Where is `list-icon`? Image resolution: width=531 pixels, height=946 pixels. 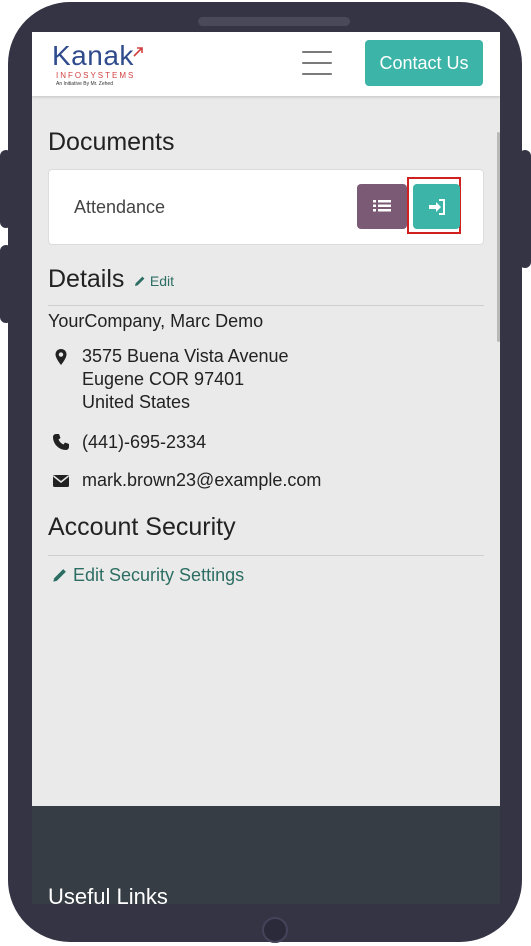 list-icon is located at coordinates (382, 205).